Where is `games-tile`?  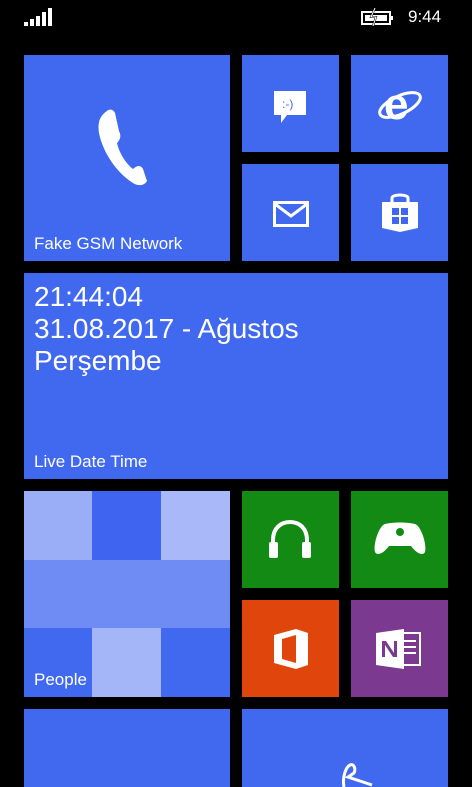
games-tile is located at coordinates (399, 539).